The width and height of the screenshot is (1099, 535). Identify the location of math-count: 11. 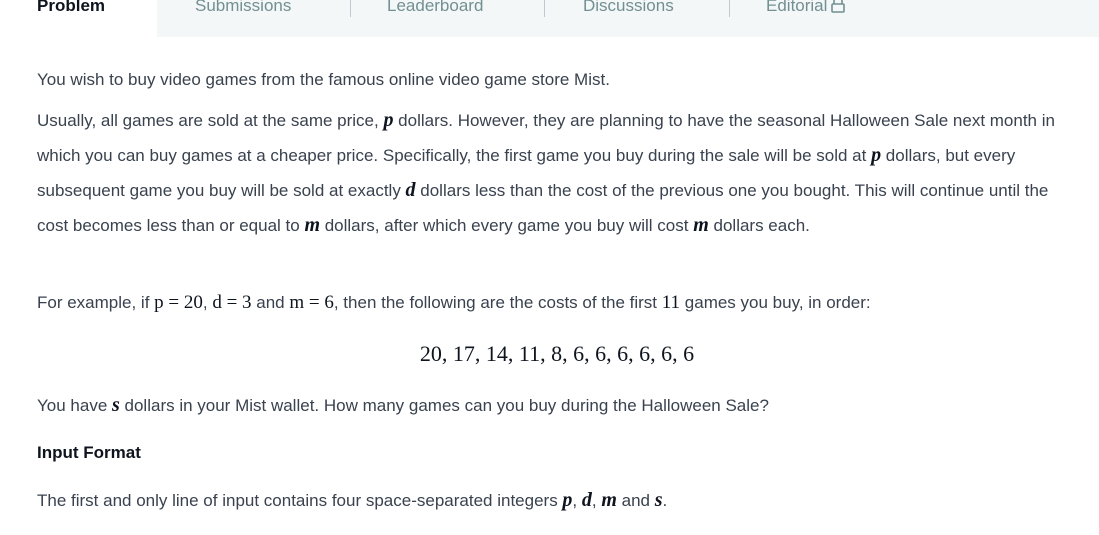
(671, 302).